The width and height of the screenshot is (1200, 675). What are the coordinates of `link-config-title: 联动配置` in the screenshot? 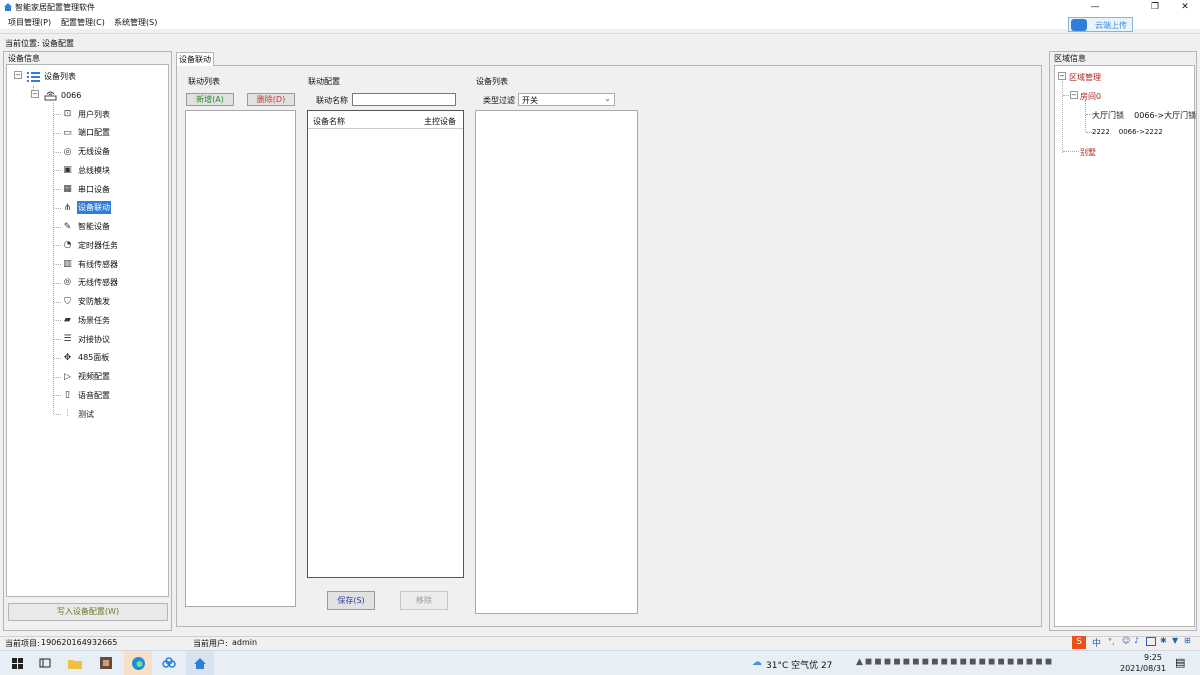 It's located at (324, 81).